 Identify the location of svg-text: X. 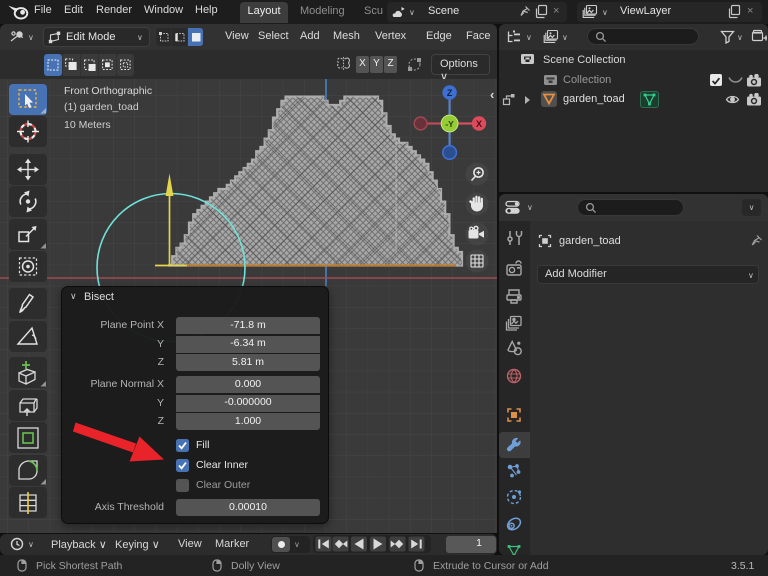
(479, 124).